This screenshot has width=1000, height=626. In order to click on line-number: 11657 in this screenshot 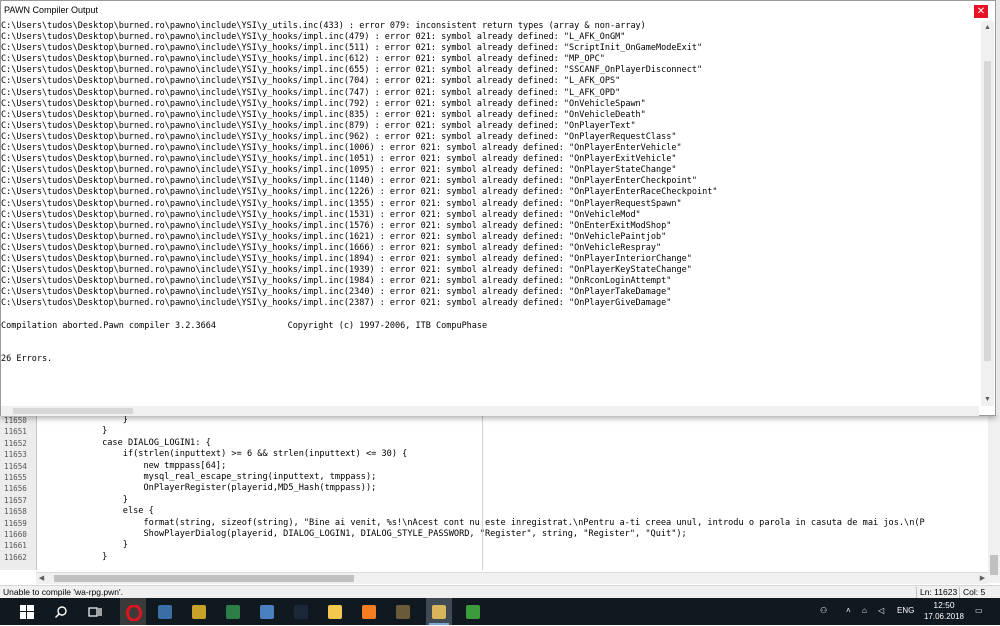, I will do `click(15, 500)`.